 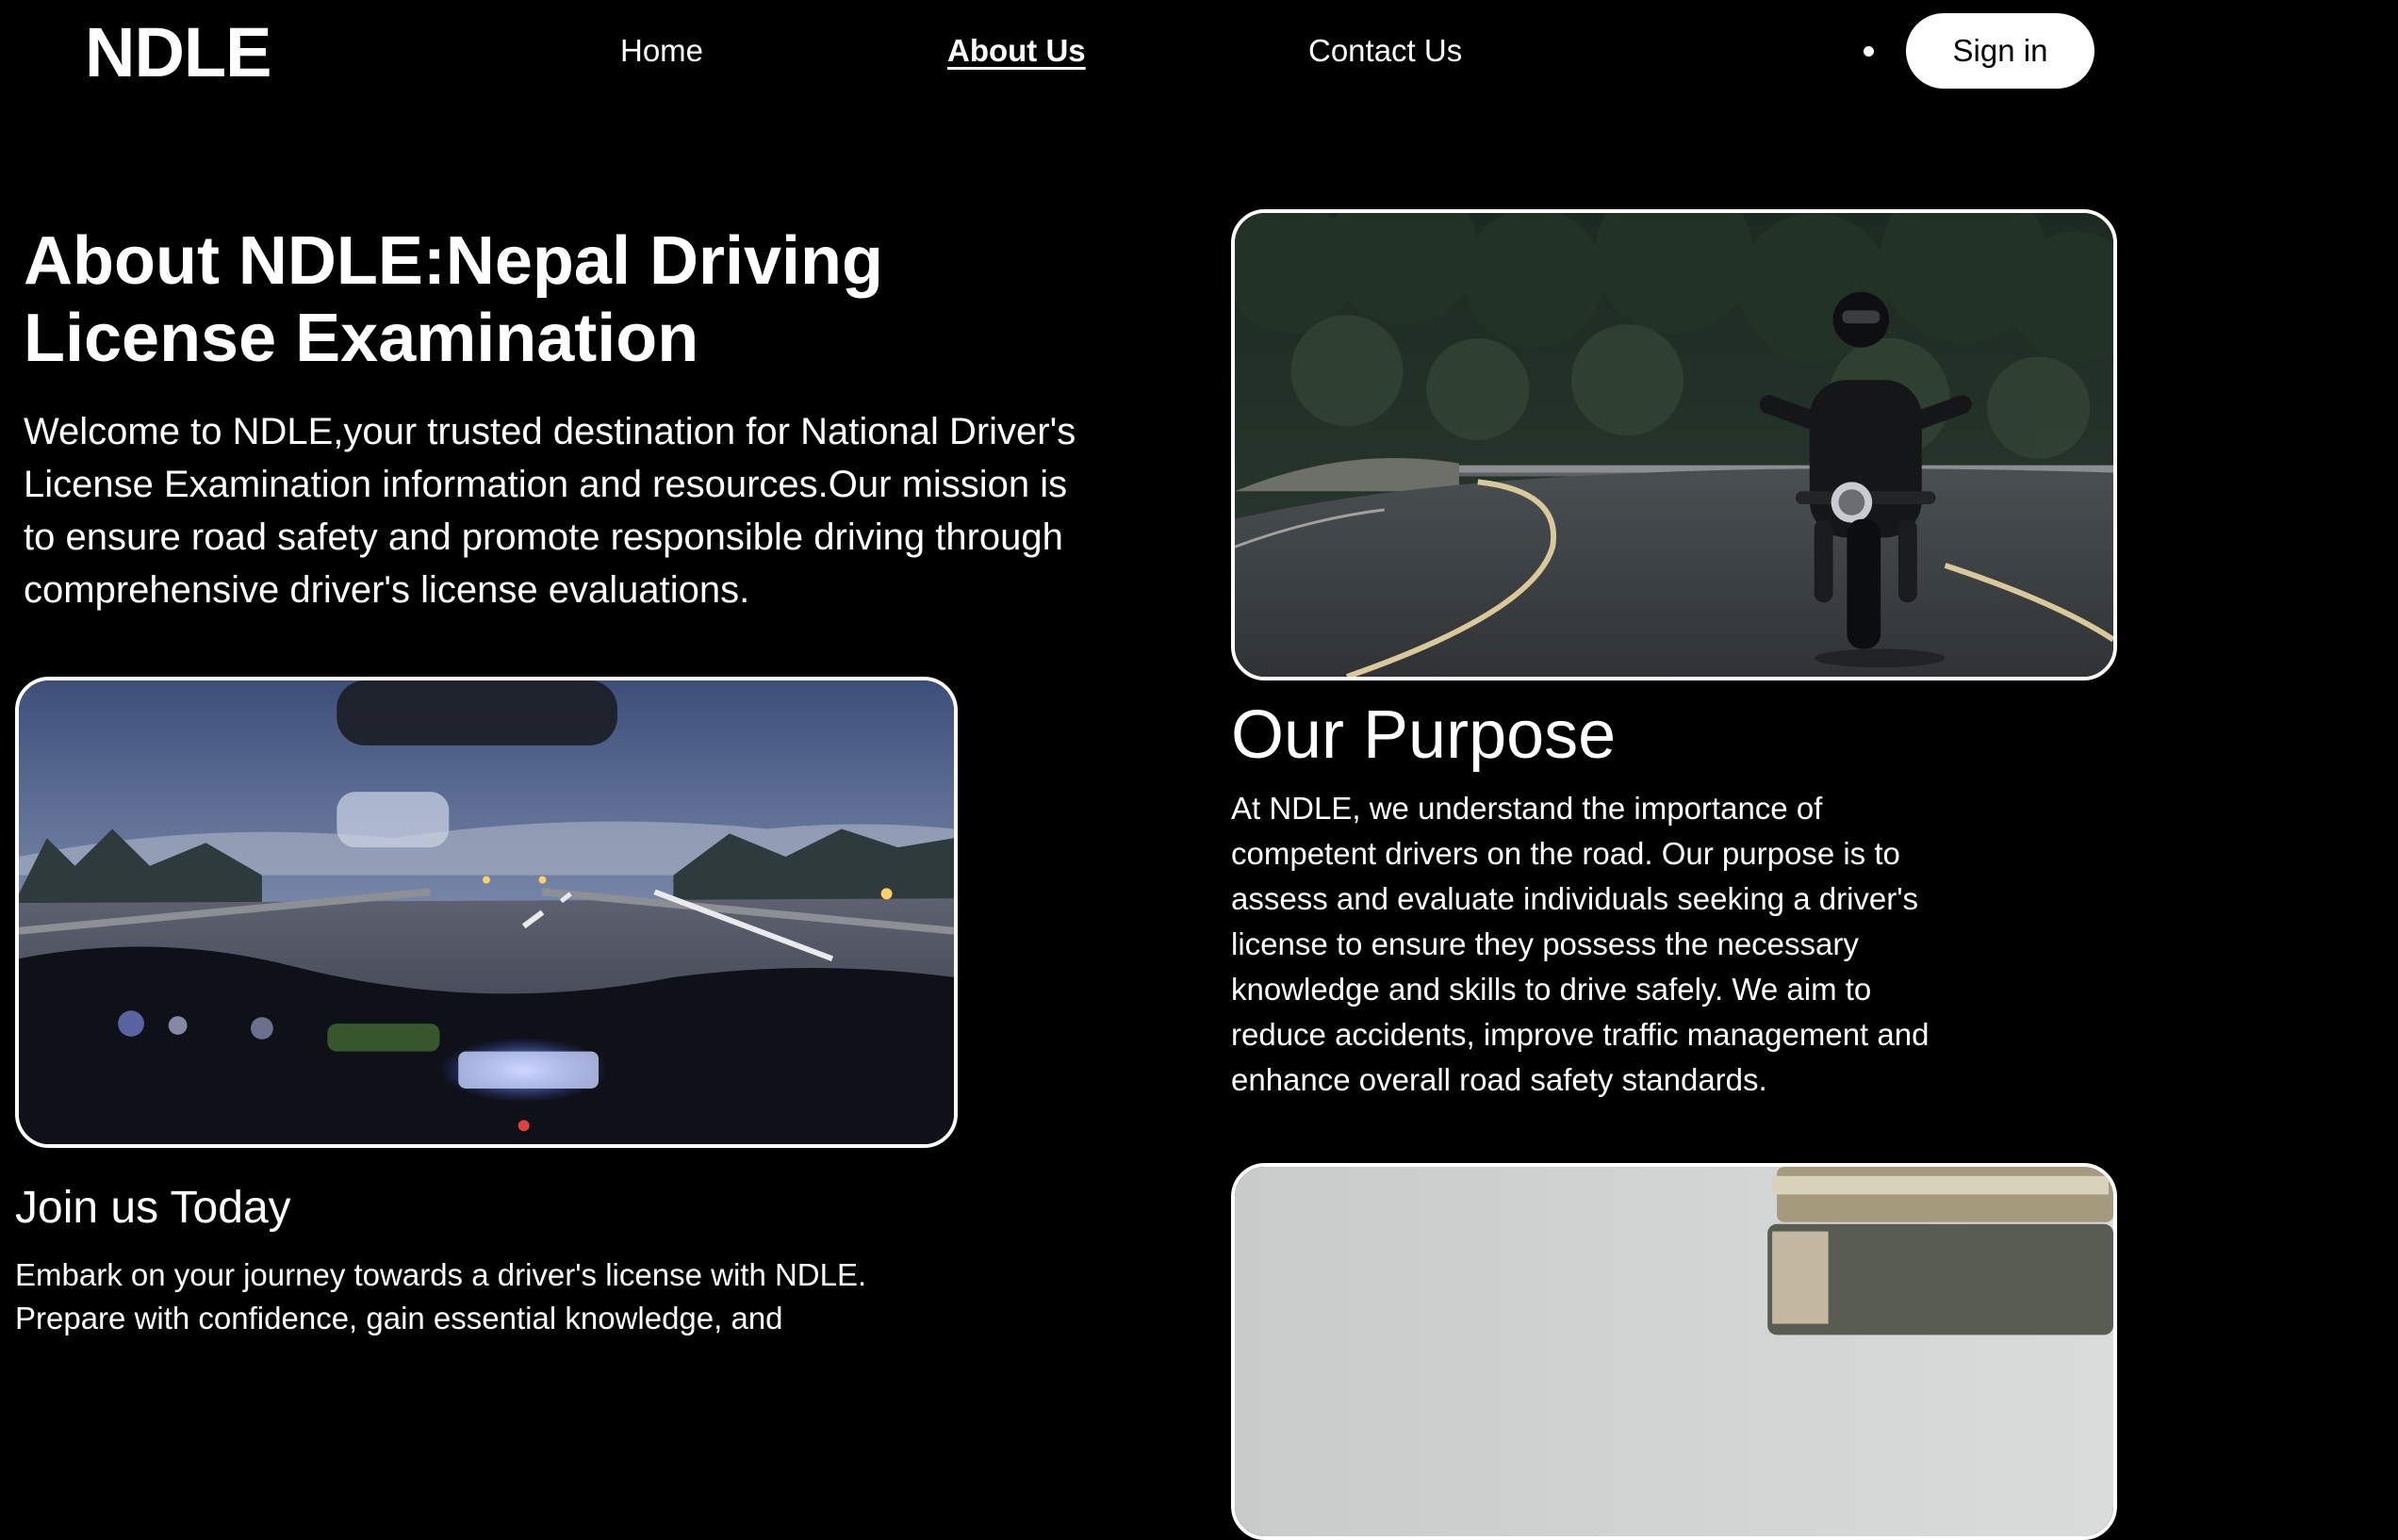 I want to click on motorcycle-road-image, so click(x=1674, y=444).